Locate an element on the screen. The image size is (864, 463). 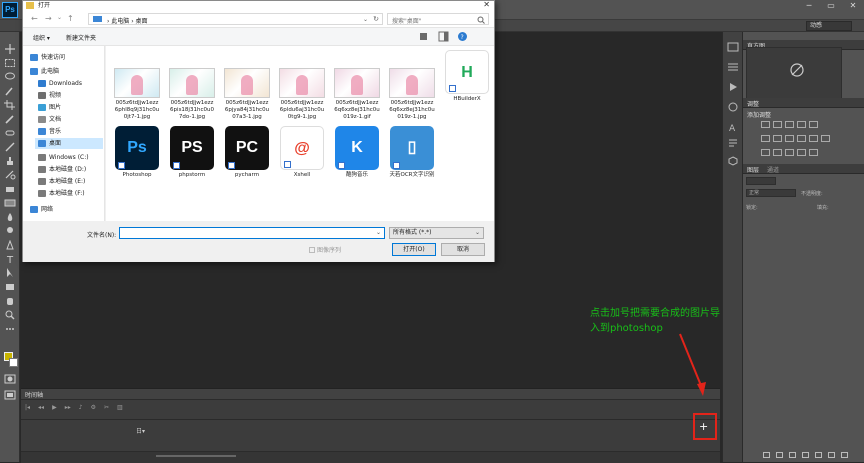
type-tool-icon: T is located at coordinates (10, 259).